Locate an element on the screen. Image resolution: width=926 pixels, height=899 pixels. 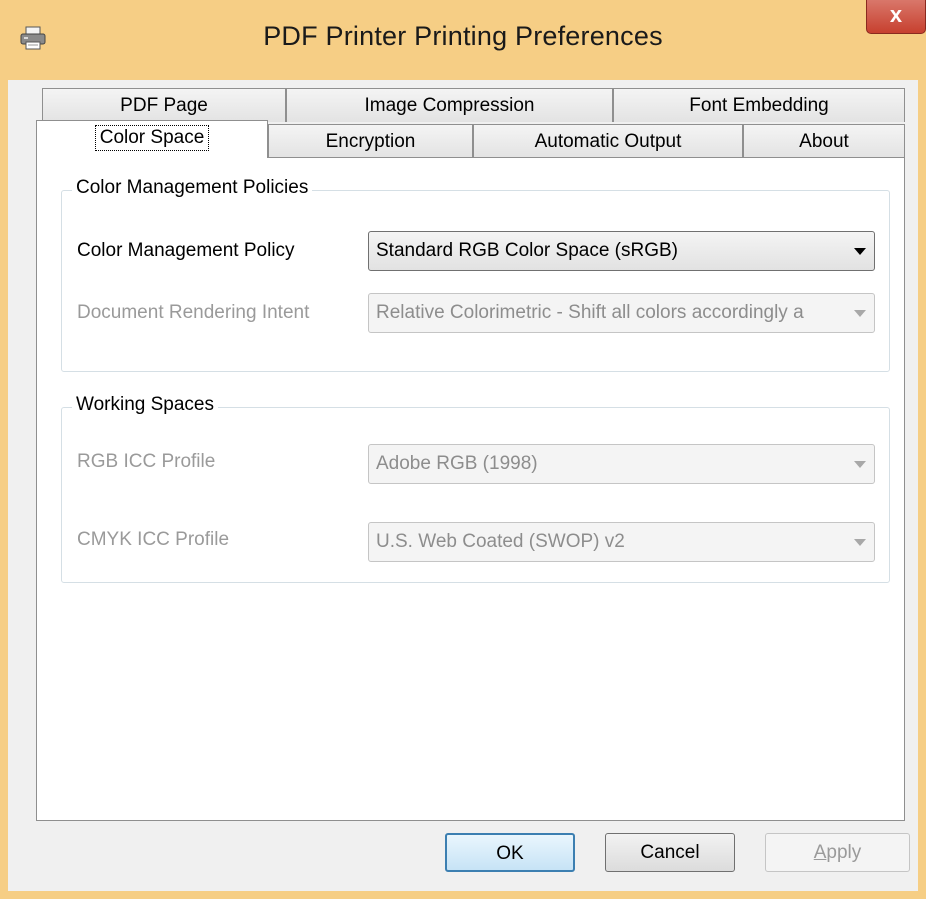
color-management-group-title: Color Management Policies is located at coordinates (192, 188).